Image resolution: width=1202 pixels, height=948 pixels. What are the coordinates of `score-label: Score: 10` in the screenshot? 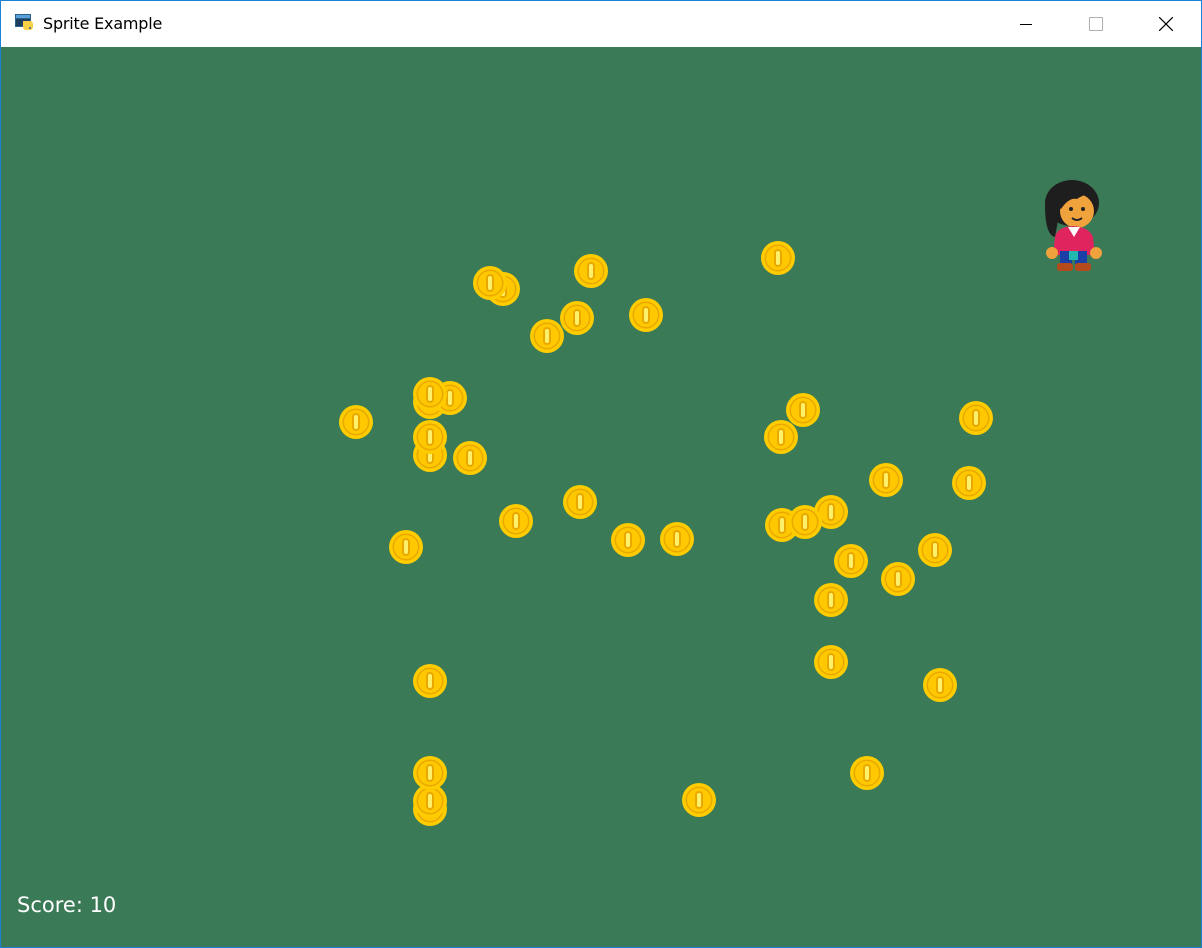 It's located at (67, 905).